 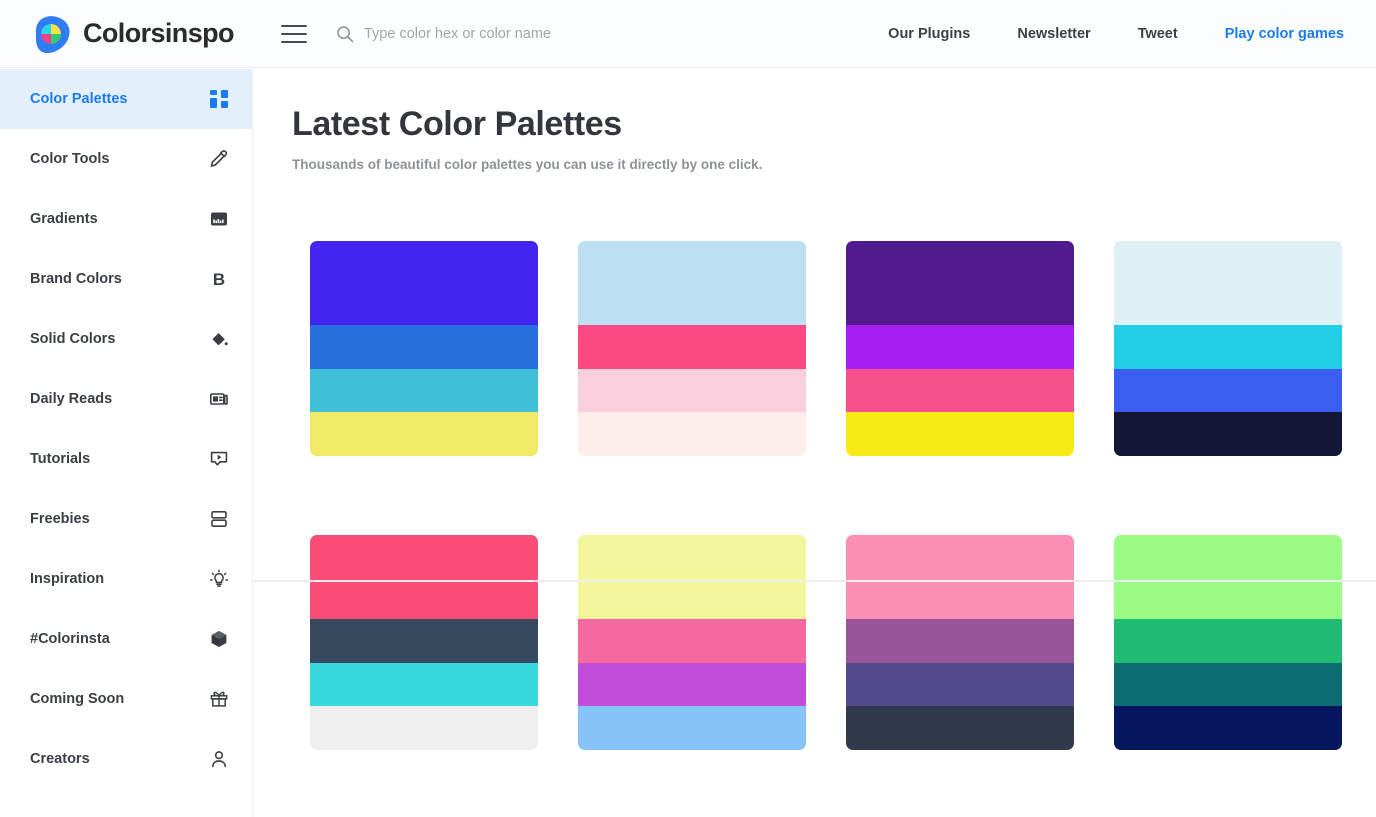 What do you see at coordinates (1053, 34) in the screenshot?
I see `nav-link-newsletter: Newsletter` at bounding box center [1053, 34].